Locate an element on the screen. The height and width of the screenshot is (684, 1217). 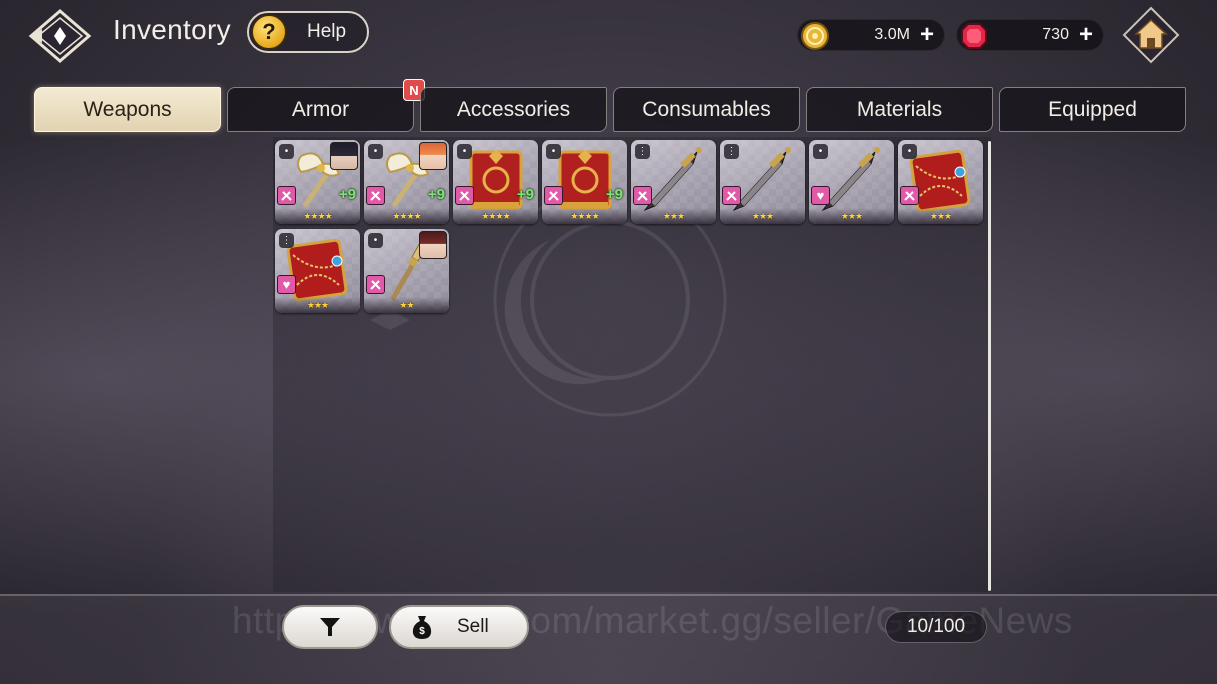
item-slot: • ♥ ★★★ is located at coordinates (851, 182).